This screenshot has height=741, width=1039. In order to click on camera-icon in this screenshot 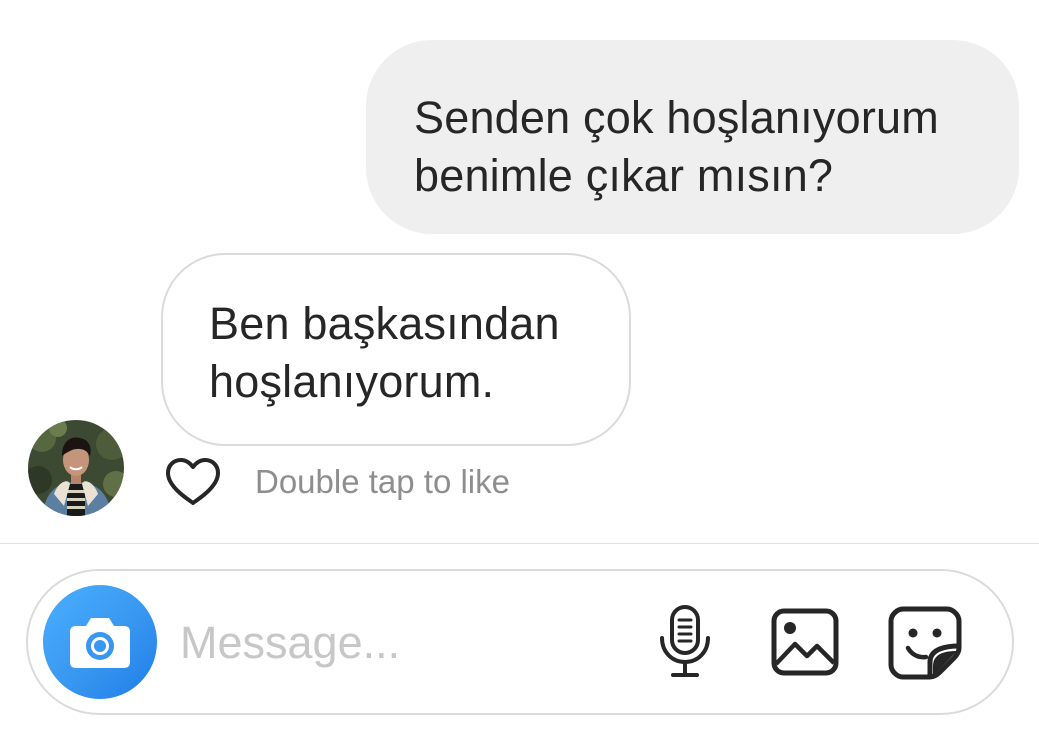, I will do `click(100, 643)`.